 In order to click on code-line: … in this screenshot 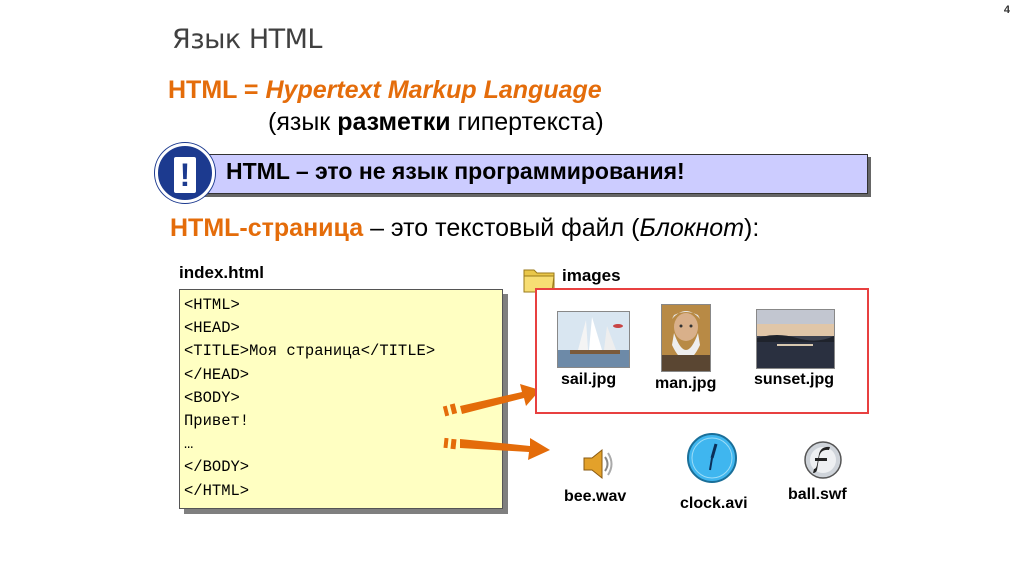, I will do `click(189, 444)`.